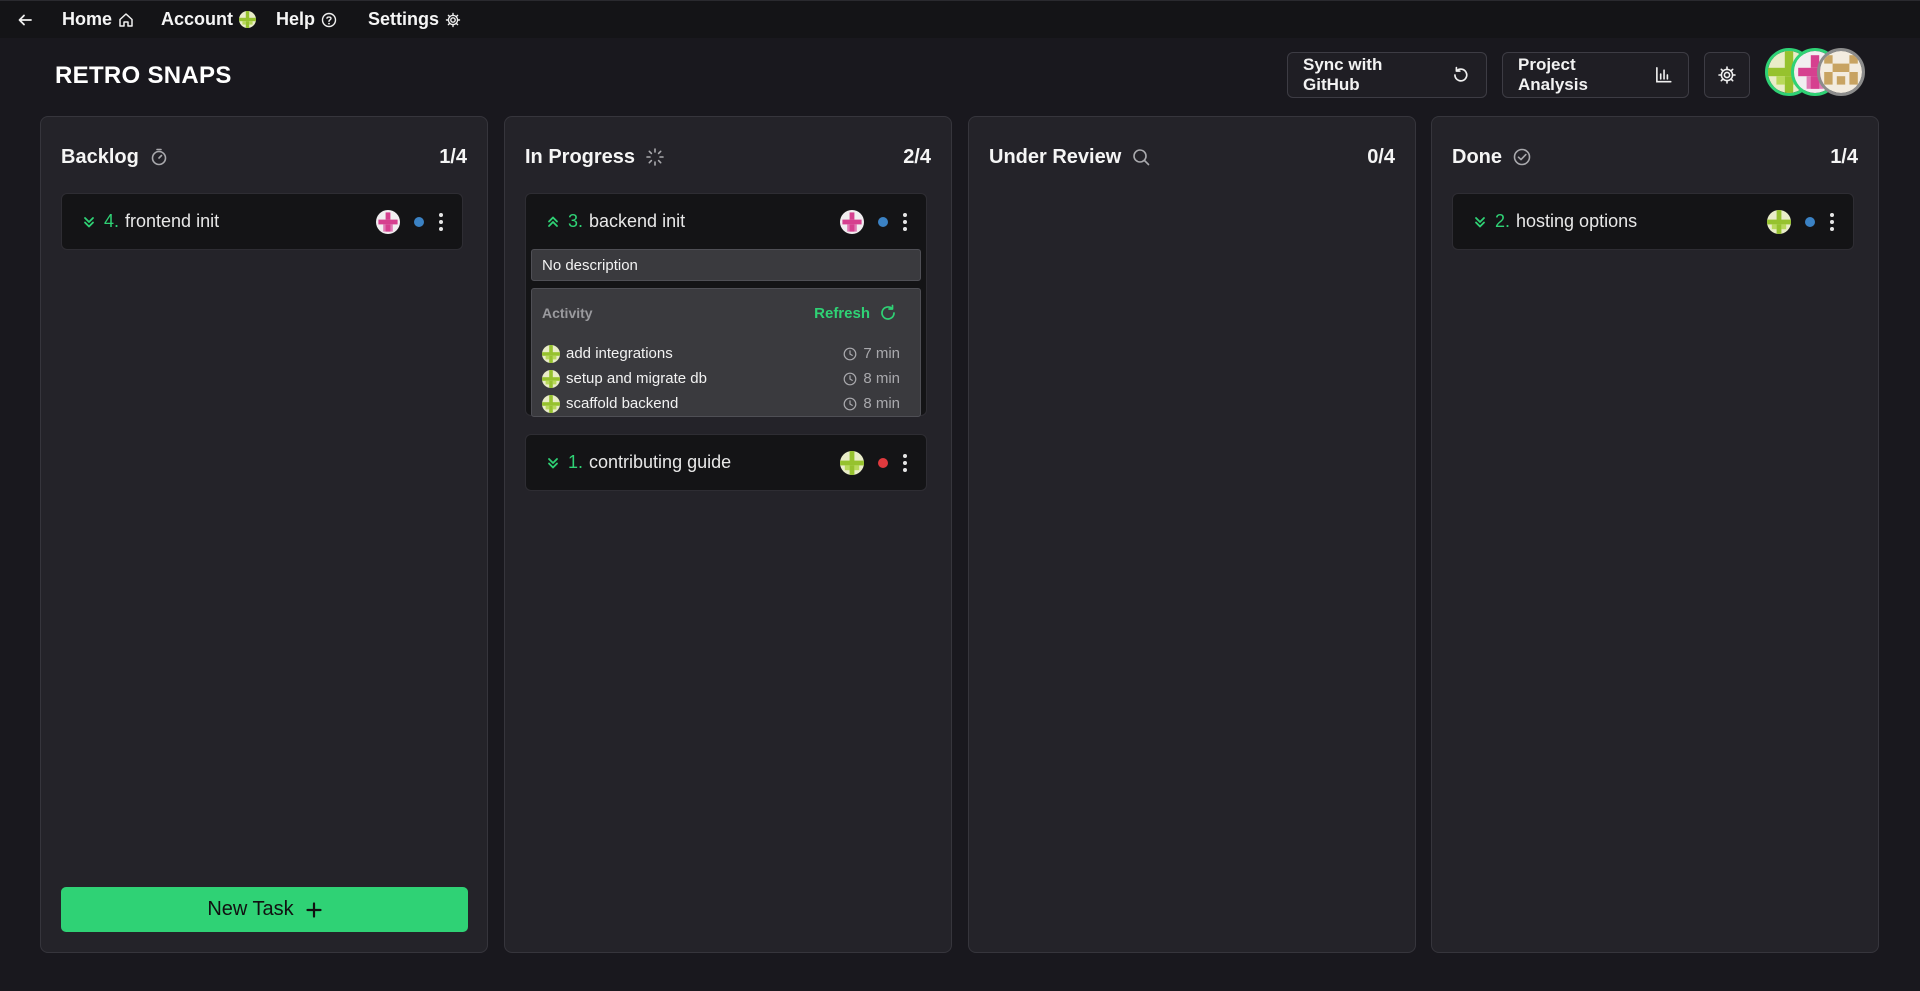 The height and width of the screenshot is (991, 1920). What do you see at coordinates (250, 909) in the screenshot?
I see `new-task-label: New Task` at bounding box center [250, 909].